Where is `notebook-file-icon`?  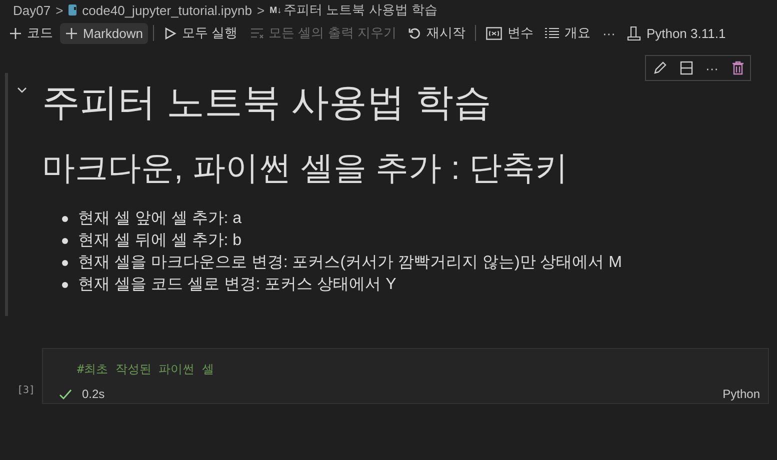
notebook-file-icon is located at coordinates (73, 10).